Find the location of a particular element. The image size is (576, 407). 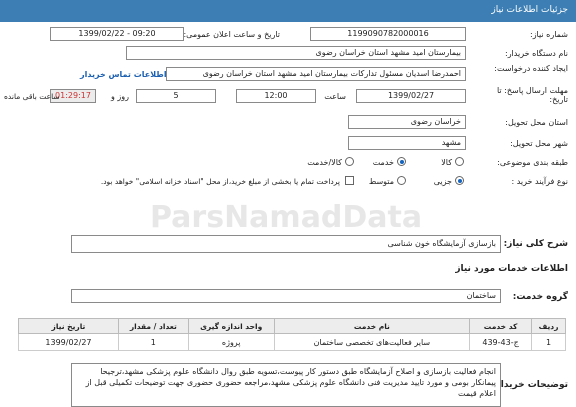

creator-label-text: ایجاد کننده درخواست: is located at coordinates (531, 68).